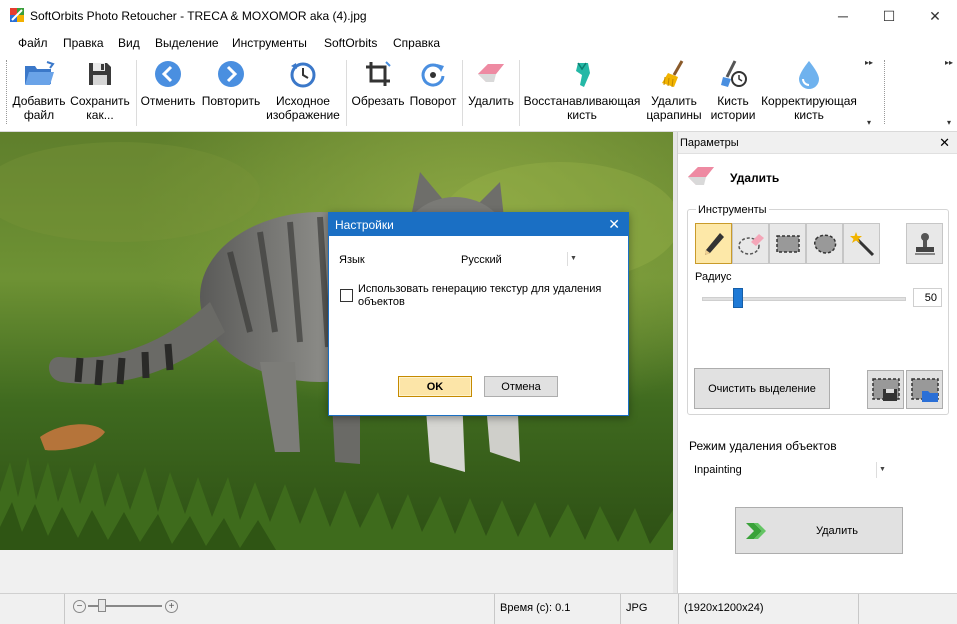 This screenshot has height=624, width=957. I want to click on menu-edit: Правка, so click(83, 43).